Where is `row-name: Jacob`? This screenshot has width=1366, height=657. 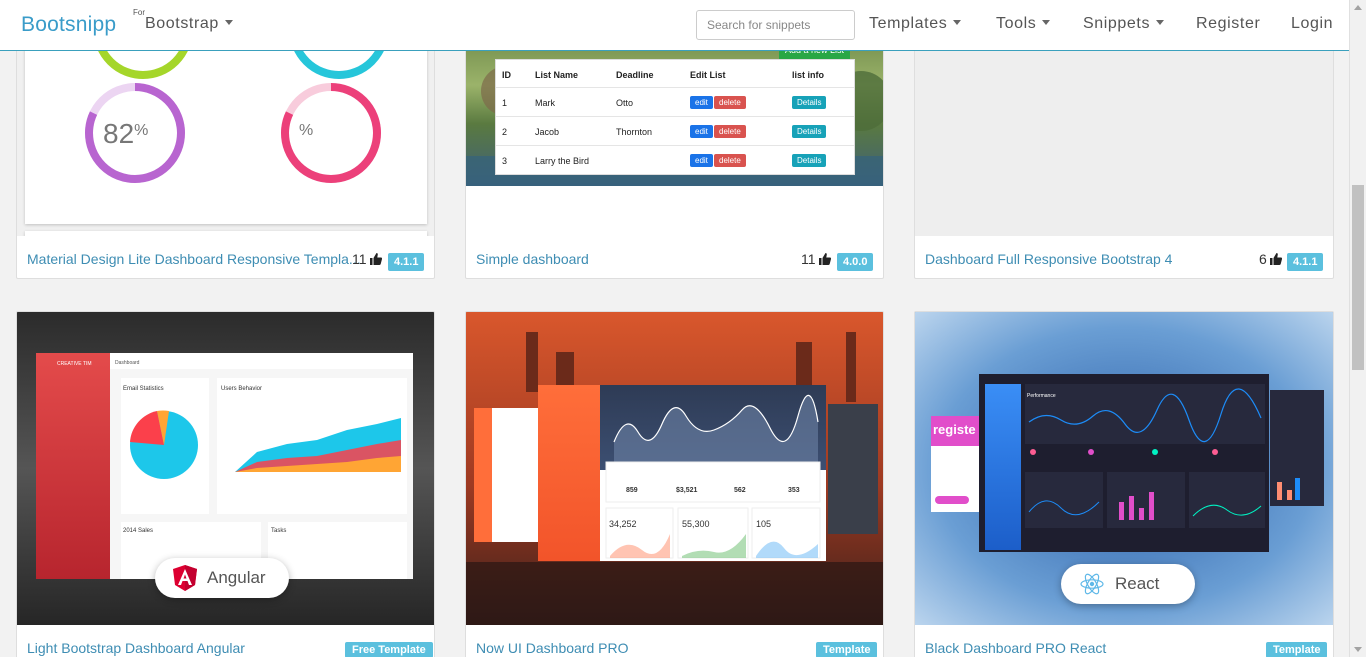
row-name: Jacob is located at coordinates (547, 132).